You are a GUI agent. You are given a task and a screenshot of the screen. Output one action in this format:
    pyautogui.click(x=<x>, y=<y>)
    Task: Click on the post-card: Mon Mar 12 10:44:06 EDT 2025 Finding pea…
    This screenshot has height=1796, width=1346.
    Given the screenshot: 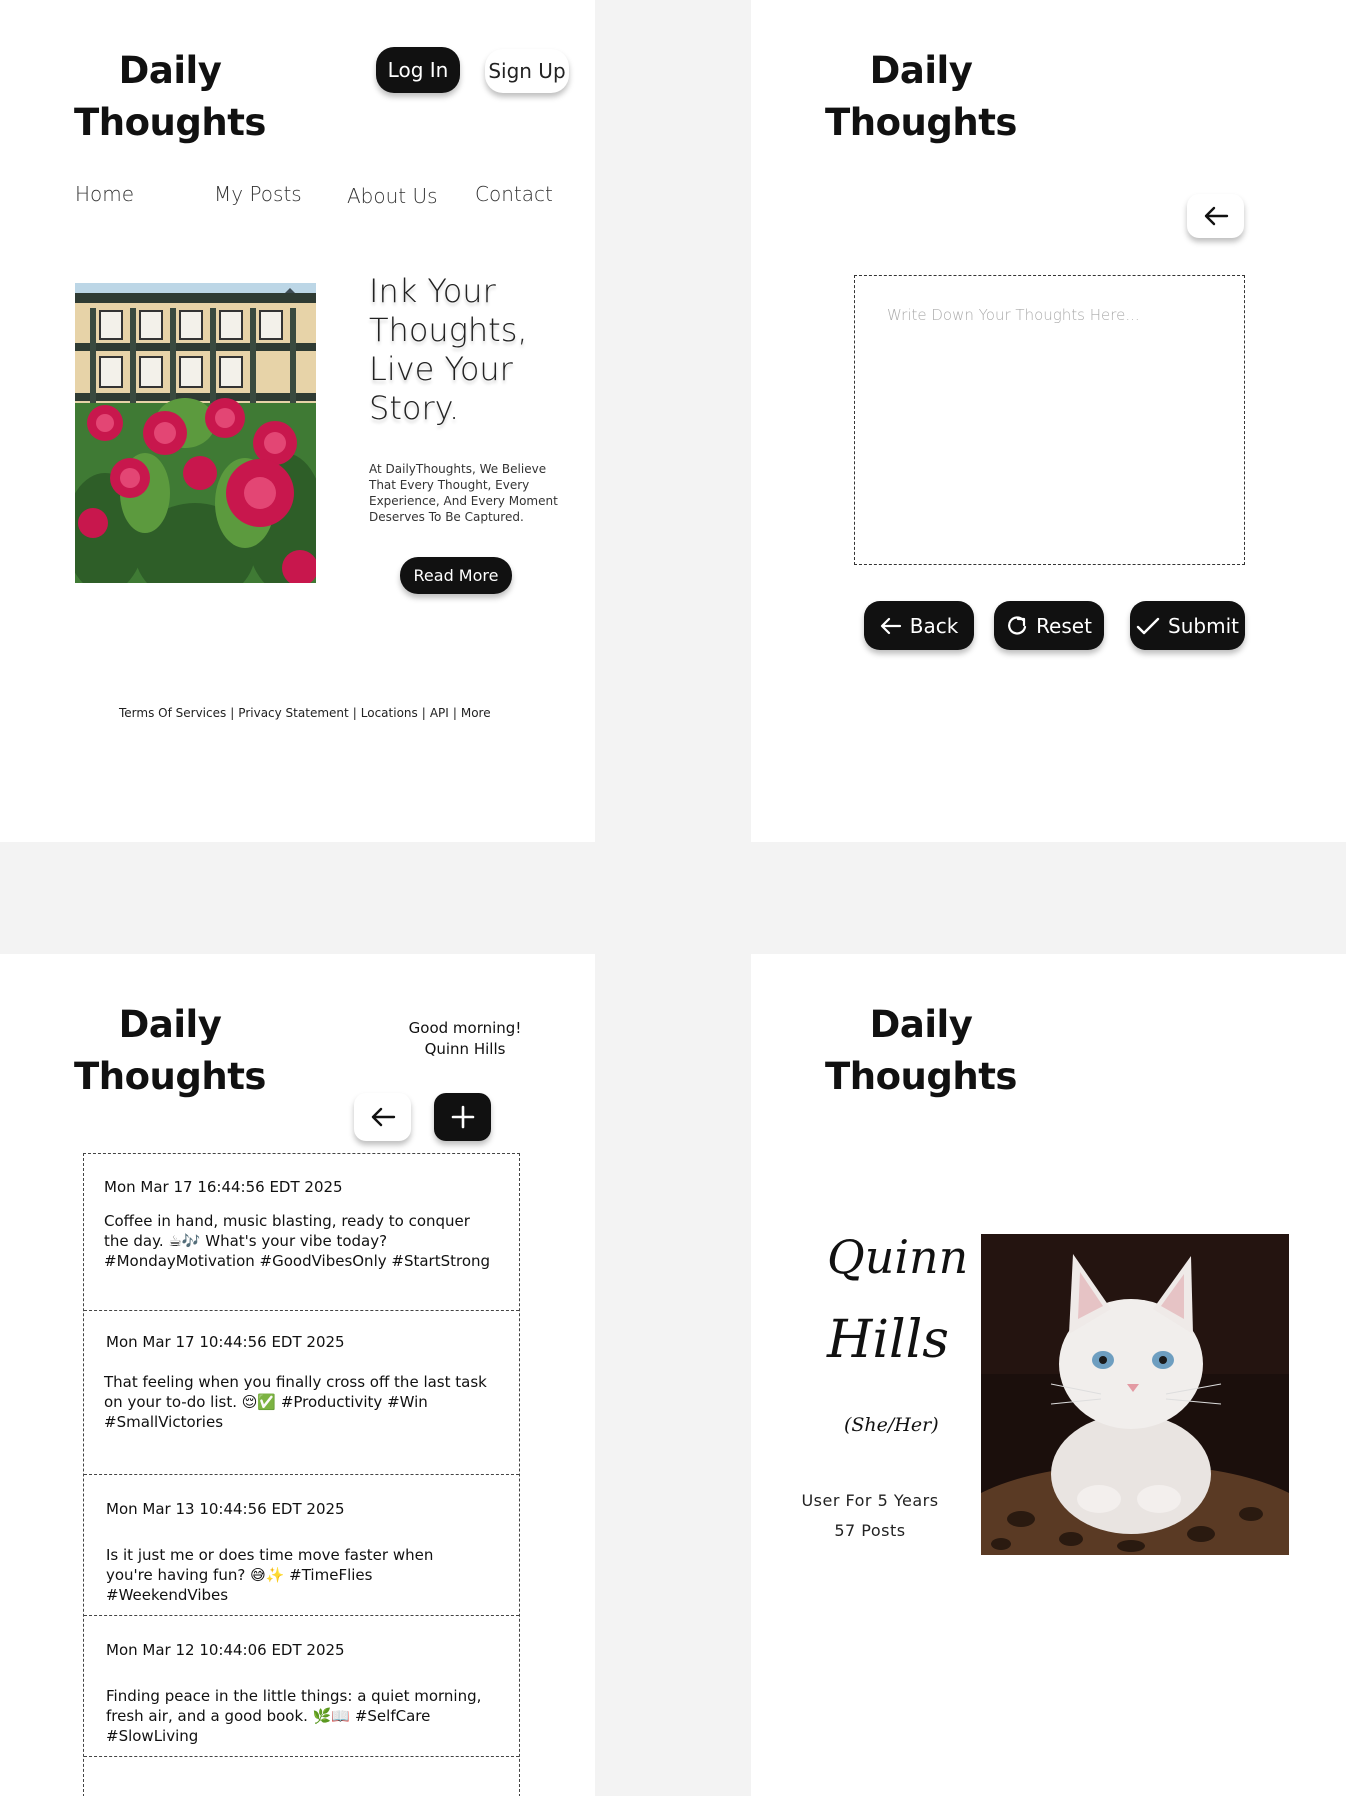 What is the action you would take?
    pyautogui.click(x=301, y=1686)
    